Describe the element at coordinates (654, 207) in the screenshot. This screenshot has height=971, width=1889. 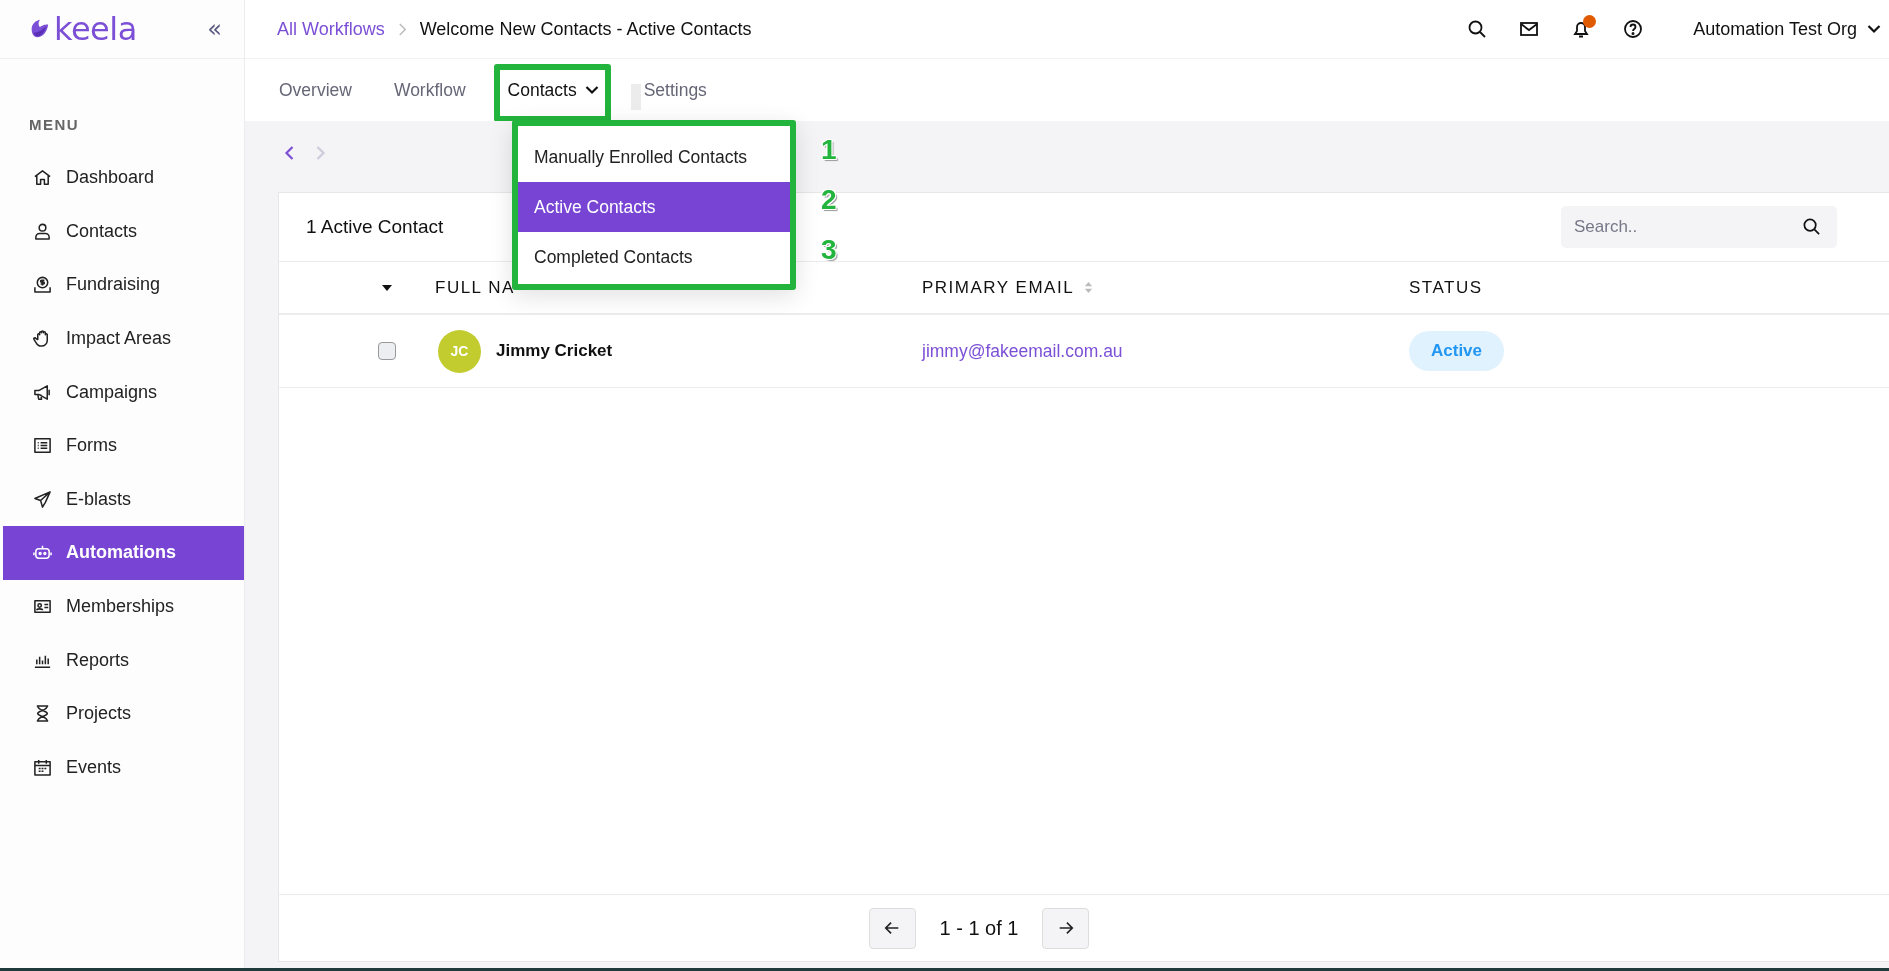
I see `menu-item: Active Contacts` at that location.